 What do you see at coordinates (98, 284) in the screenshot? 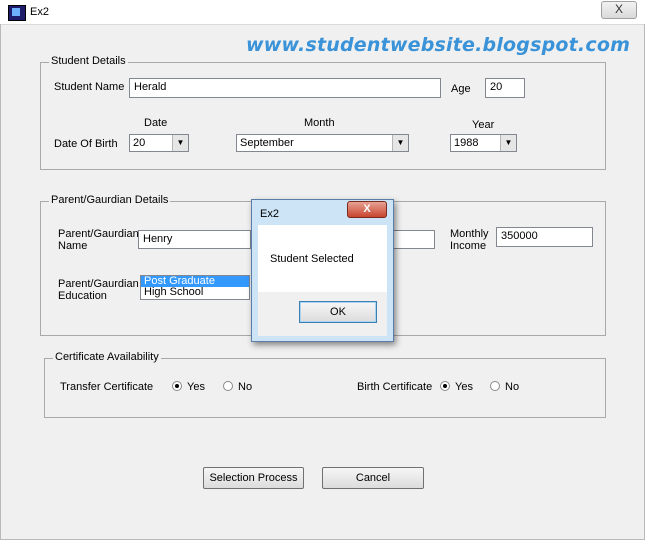
I see `education-label-line1: Parent/Gaurdian` at bounding box center [98, 284].